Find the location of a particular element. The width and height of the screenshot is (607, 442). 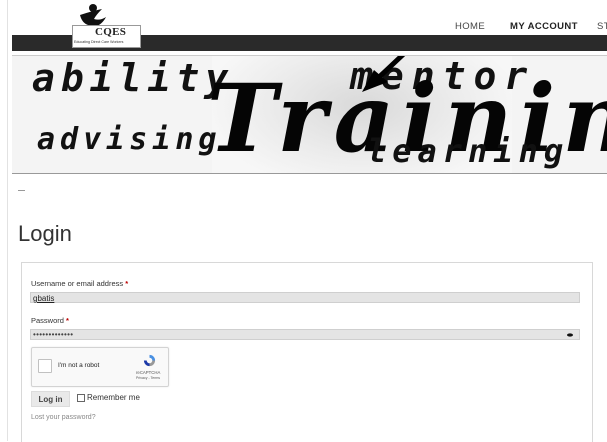

site-logo: CQES Educating Direct Care Workers is located at coordinates (101, 25).